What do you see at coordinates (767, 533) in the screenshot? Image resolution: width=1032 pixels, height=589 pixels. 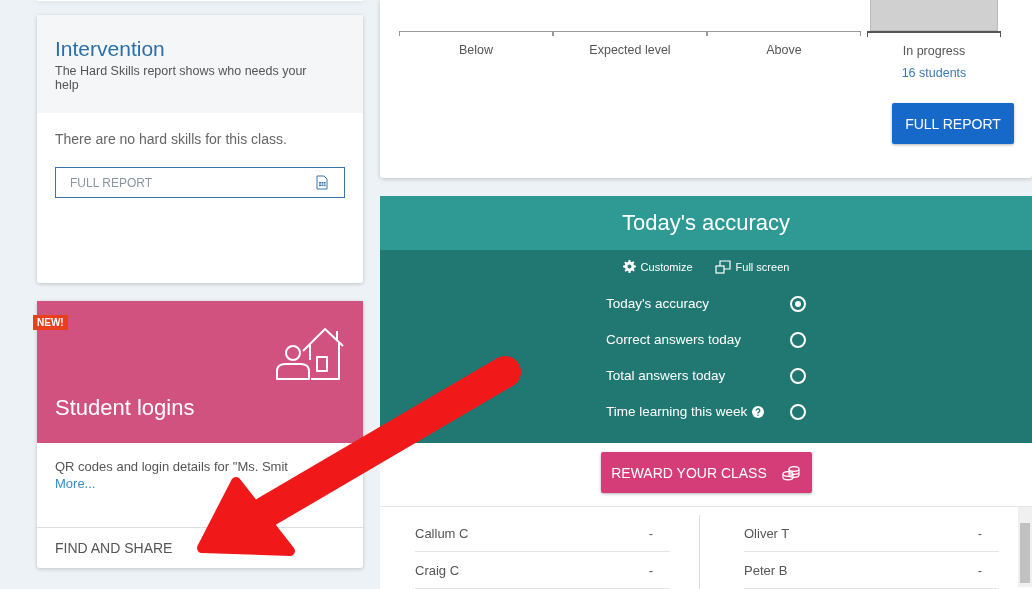 I see `student-name: Oliver T` at bounding box center [767, 533].